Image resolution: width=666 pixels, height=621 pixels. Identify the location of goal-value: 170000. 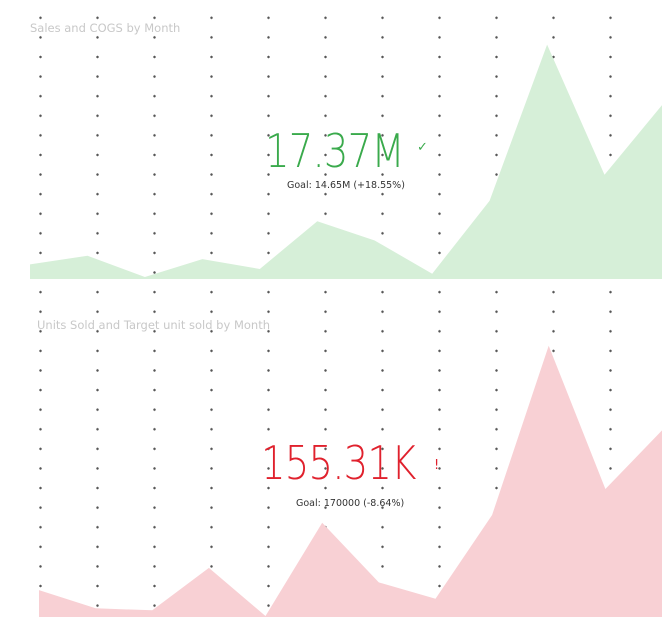
(342, 503).